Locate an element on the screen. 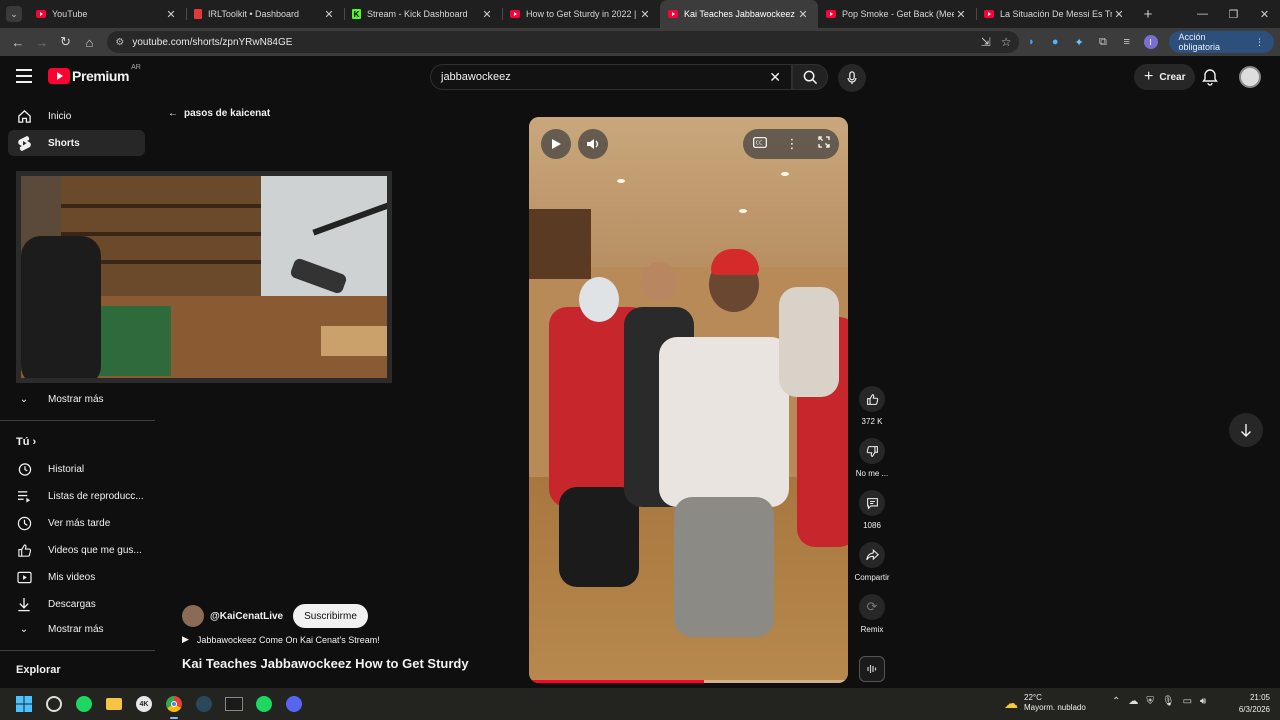 The width and height of the screenshot is (1280, 720). voice-search-button is located at coordinates (852, 78).